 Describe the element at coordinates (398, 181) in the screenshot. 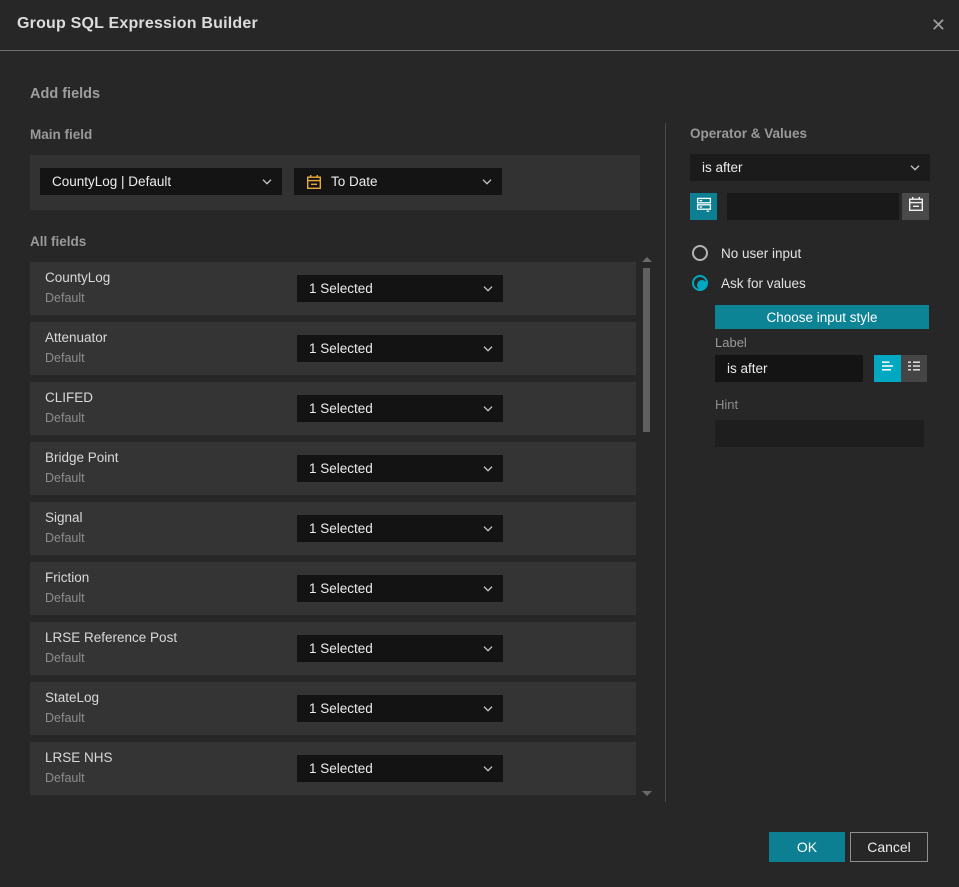

I see `date-type-dropdown: To Date` at that location.